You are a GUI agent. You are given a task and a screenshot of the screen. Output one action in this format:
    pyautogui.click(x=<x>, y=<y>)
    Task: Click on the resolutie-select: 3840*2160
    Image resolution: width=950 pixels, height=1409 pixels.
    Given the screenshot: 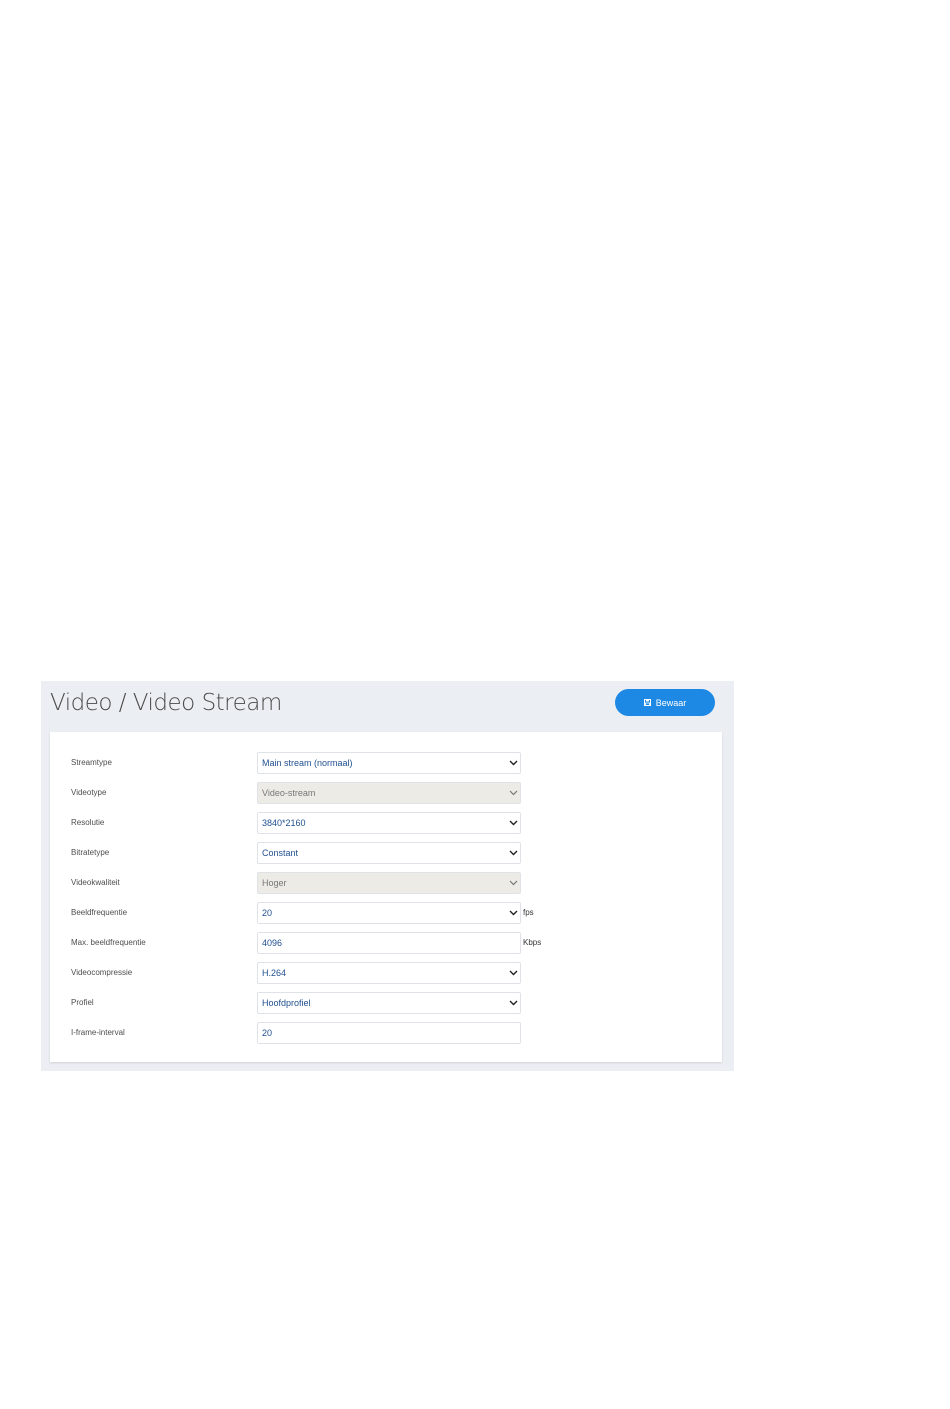 What is the action you would take?
    pyautogui.click(x=389, y=823)
    